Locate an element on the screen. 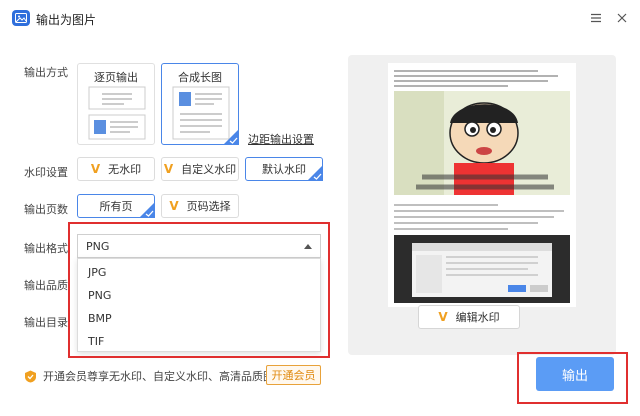  page-by-page-icon is located at coordinates (117, 113).